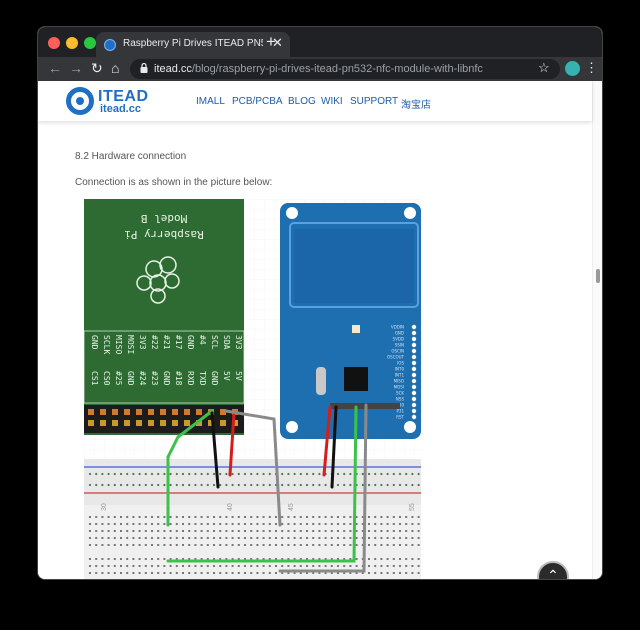 This screenshot has width=640, height=630. I want to click on nav-imall: IMALL, so click(210, 101).